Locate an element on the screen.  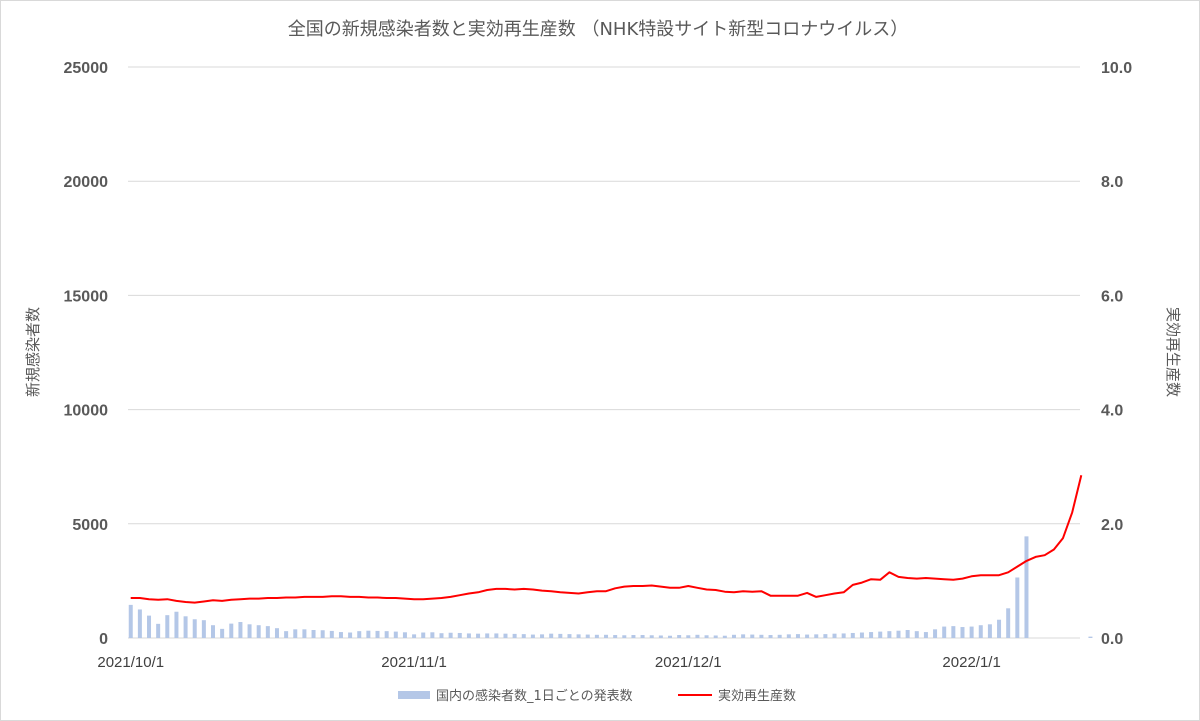
left-tick-label: 15000 is located at coordinates (86, 296).